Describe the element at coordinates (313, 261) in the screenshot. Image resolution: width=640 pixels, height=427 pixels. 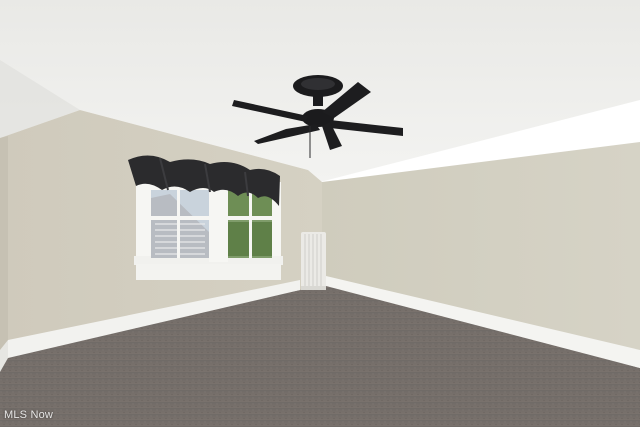
I see `radiator` at that location.